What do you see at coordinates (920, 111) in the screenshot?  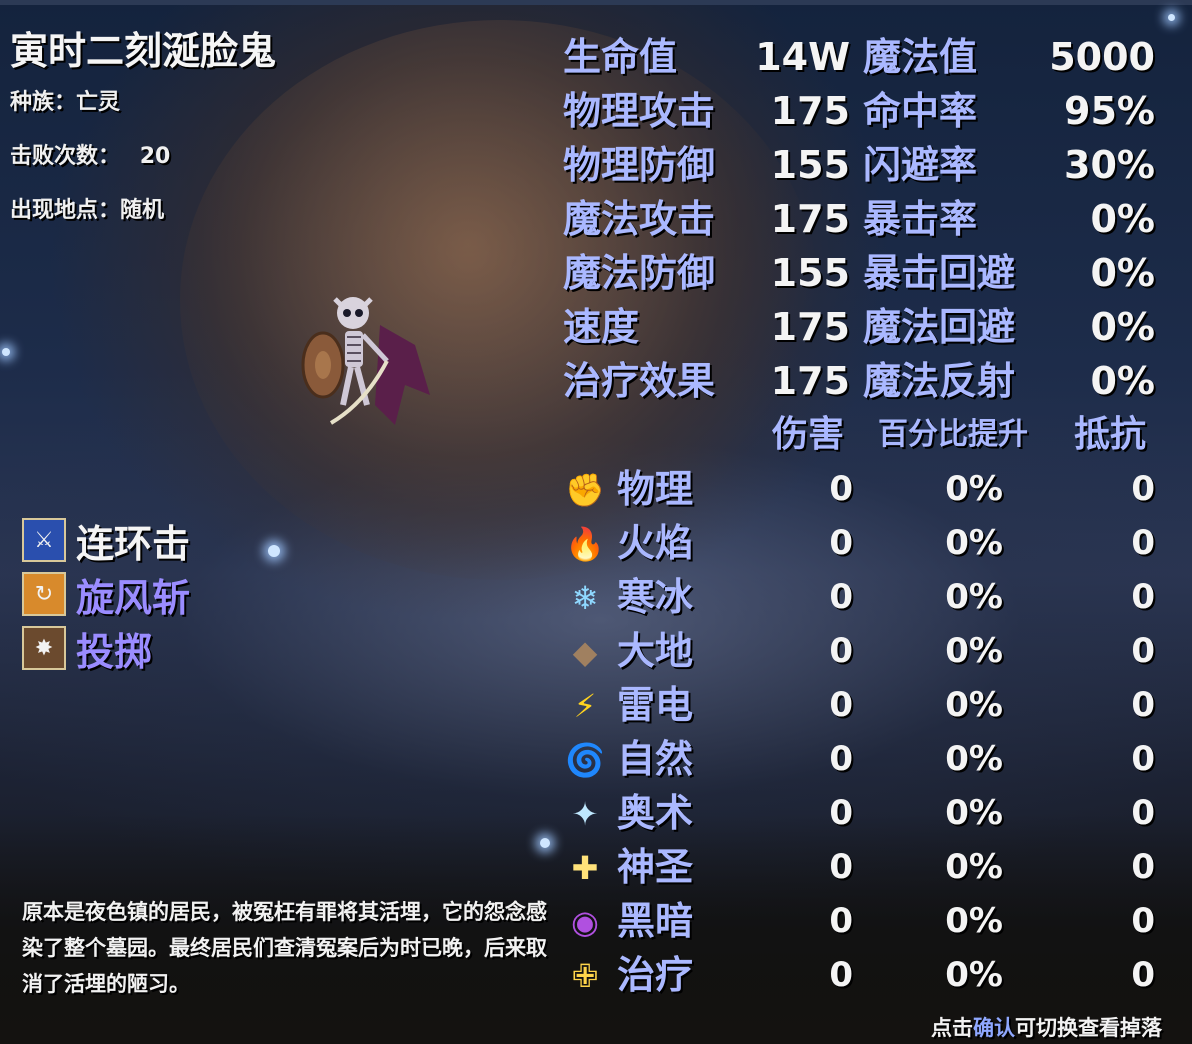 I see `stat-label: 命中率` at bounding box center [920, 111].